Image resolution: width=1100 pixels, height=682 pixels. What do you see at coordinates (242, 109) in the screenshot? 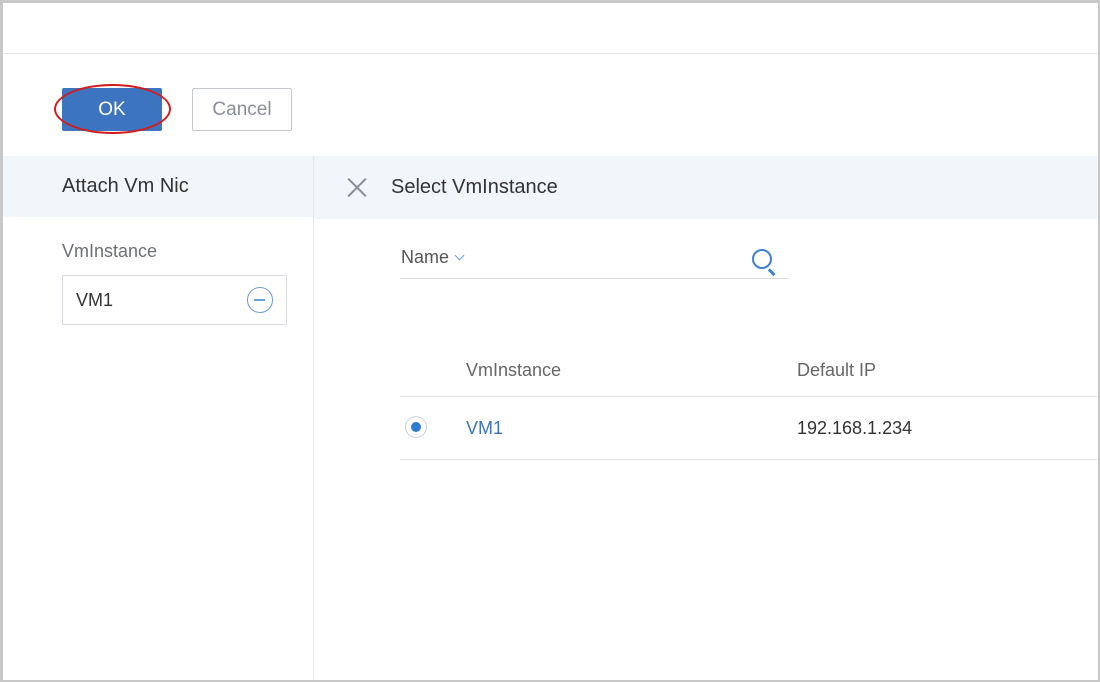
I see `cancel-button: Cancel` at bounding box center [242, 109].